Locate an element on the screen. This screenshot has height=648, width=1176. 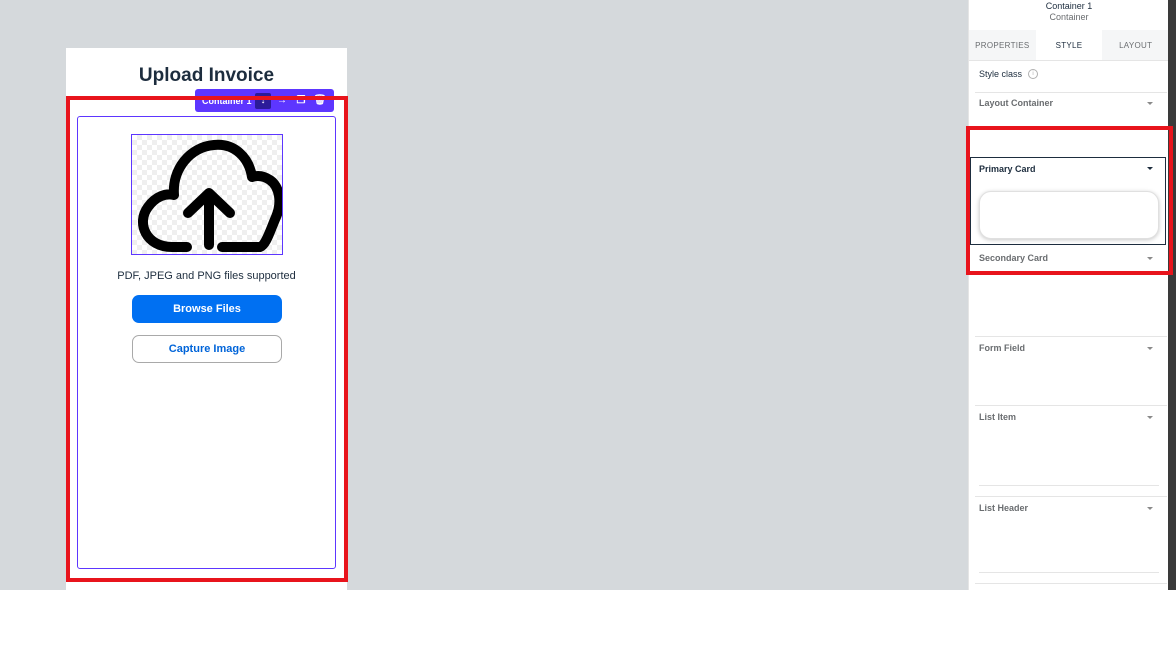
page-title: Upload Invoice is located at coordinates (206, 76).